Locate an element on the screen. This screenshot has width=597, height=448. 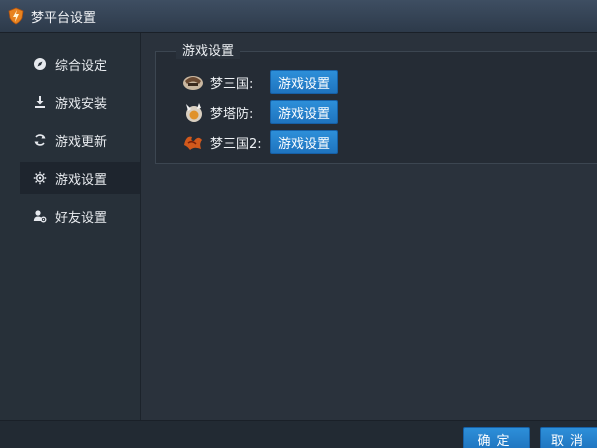
download-icon is located at coordinates (40, 102).